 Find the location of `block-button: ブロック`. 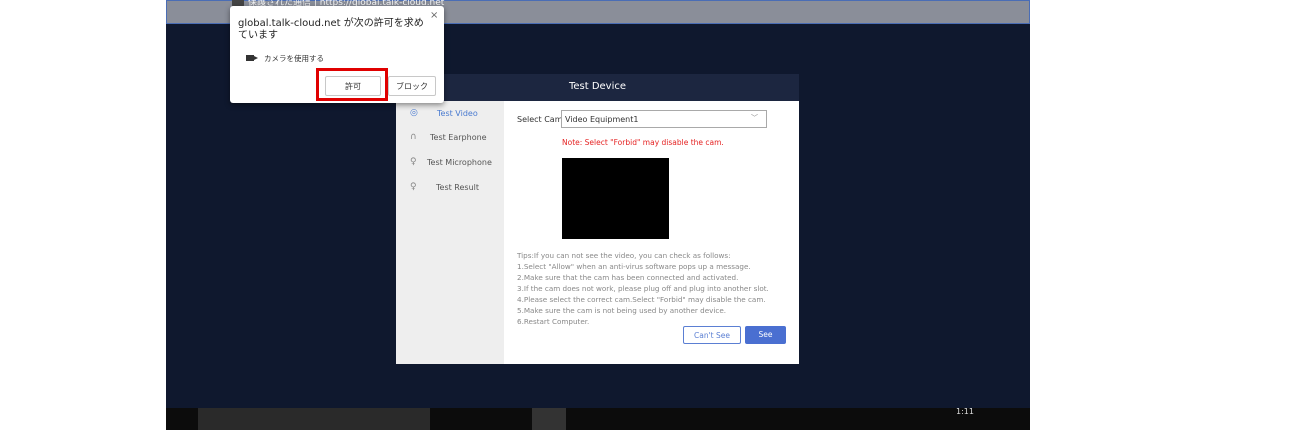

block-button: ブロック is located at coordinates (412, 86).